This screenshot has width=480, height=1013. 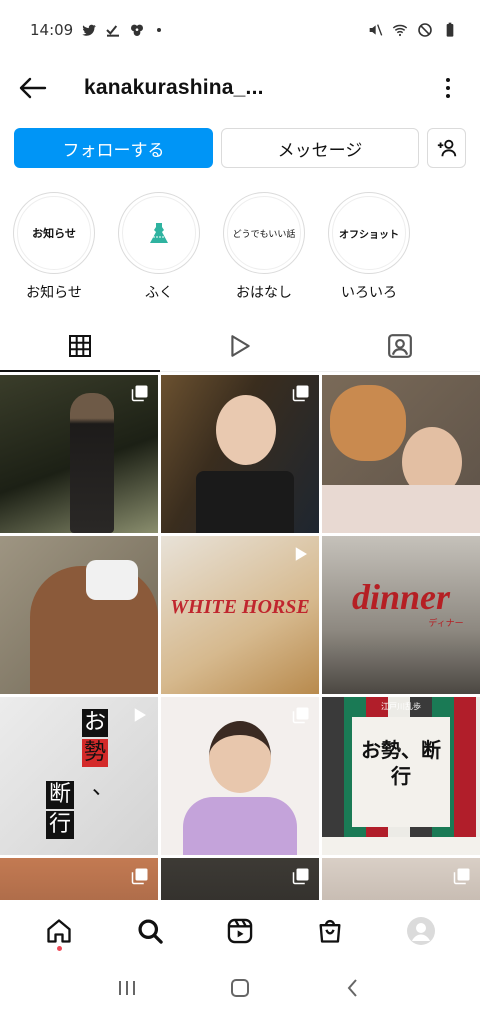 I want to click on do-not-disturb-icon, so click(x=425, y=30).